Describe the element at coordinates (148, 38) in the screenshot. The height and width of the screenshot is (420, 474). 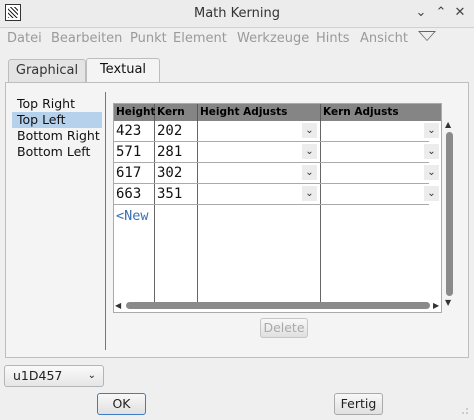
I see `menu-punkt: Punkt` at that location.